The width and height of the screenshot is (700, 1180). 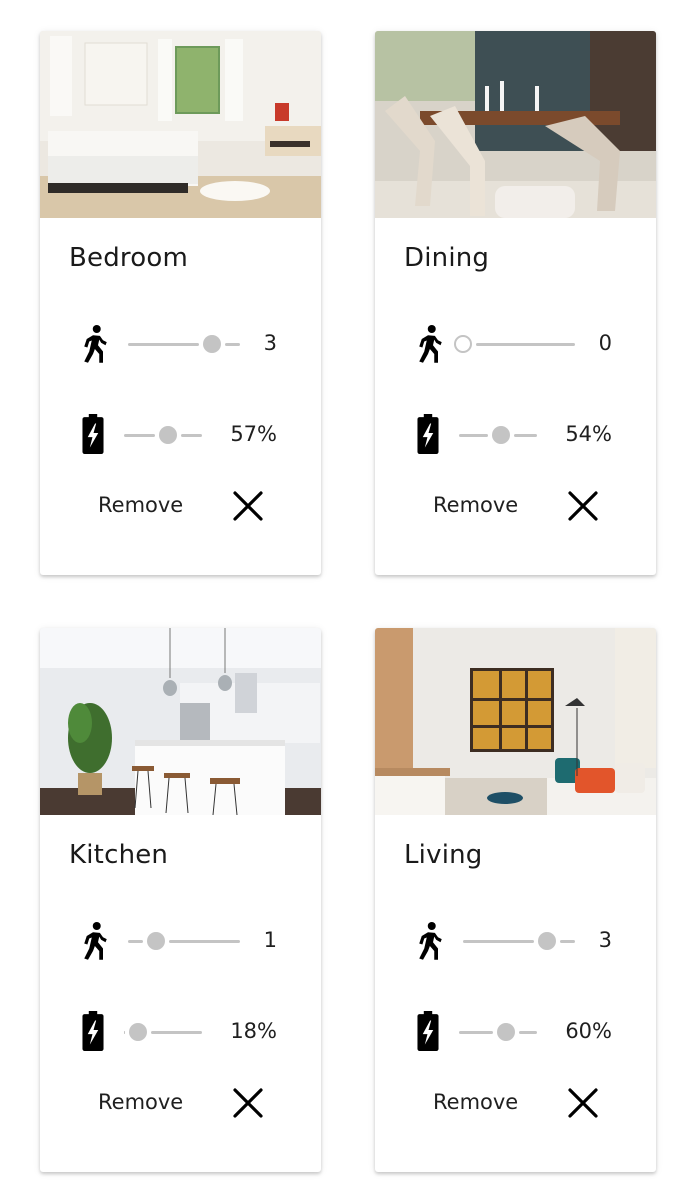 What do you see at coordinates (253, 434) in the screenshot?
I see `battery-percent: 57%` at bounding box center [253, 434].